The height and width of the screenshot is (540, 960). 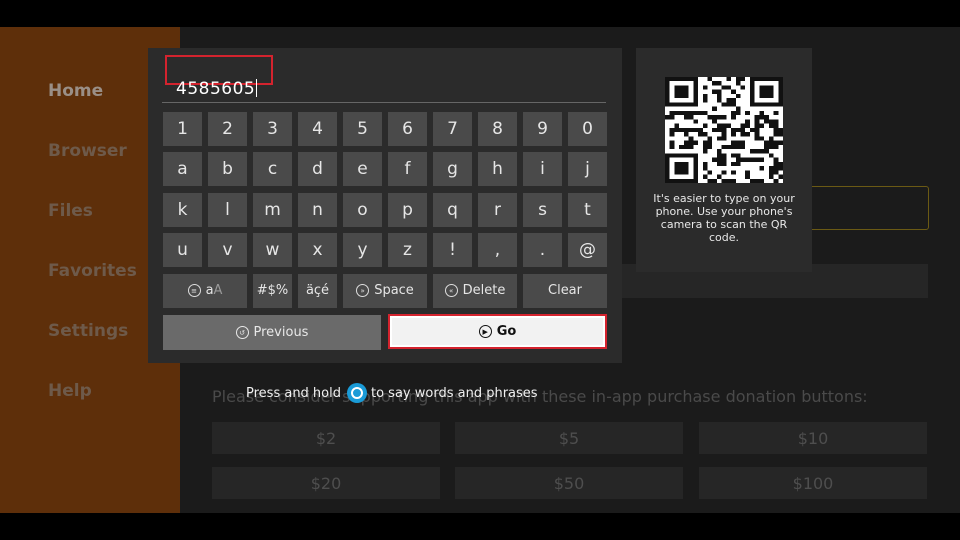 What do you see at coordinates (813, 483) in the screenshot?
I see `donate-button-100: $100` at bounding box center [813, 483].